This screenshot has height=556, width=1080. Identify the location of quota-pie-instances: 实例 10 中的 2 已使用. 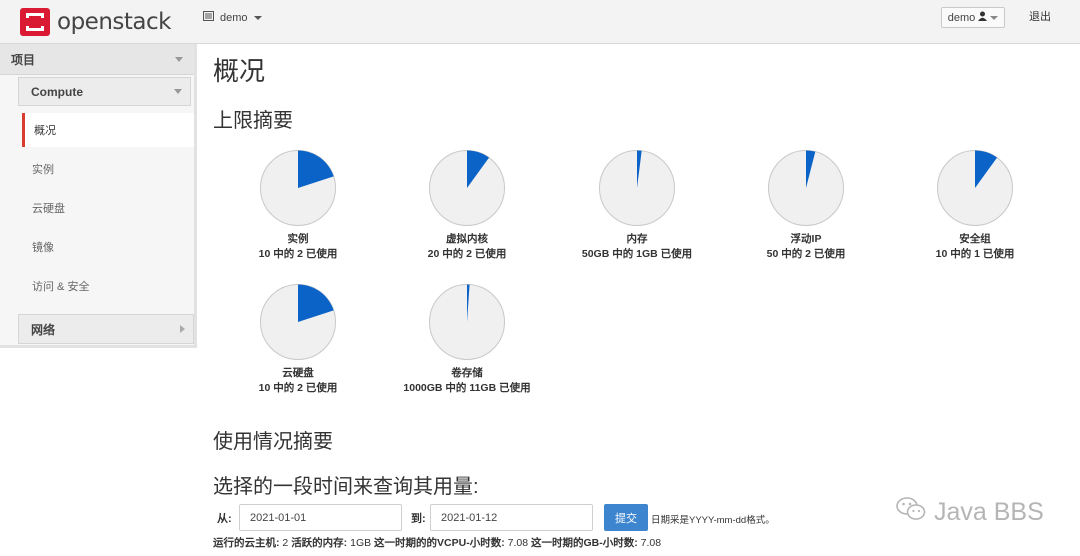
(298, 205).